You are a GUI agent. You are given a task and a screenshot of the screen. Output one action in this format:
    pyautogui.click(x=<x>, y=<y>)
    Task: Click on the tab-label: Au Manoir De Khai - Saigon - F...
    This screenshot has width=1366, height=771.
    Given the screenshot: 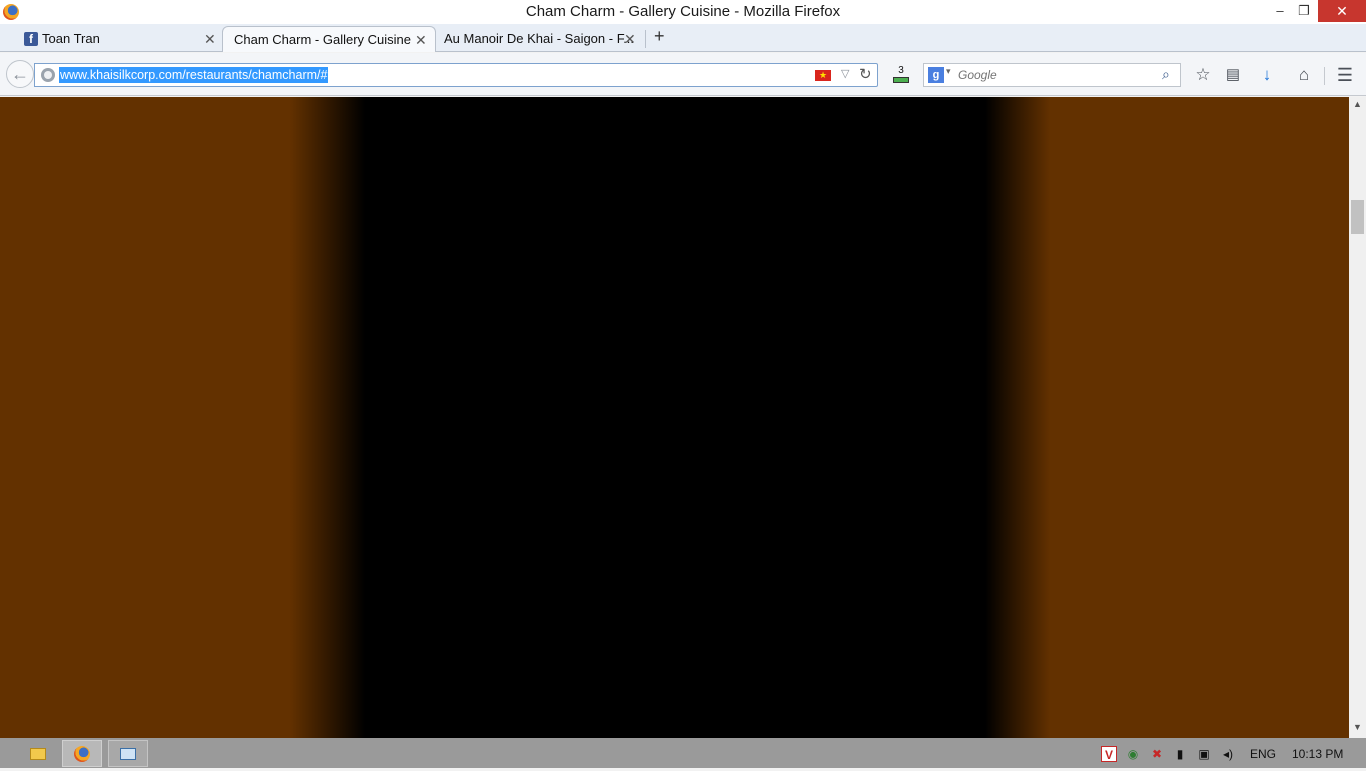 What is the action you would take?
    pyautogui.click(x=539, y=38)
    